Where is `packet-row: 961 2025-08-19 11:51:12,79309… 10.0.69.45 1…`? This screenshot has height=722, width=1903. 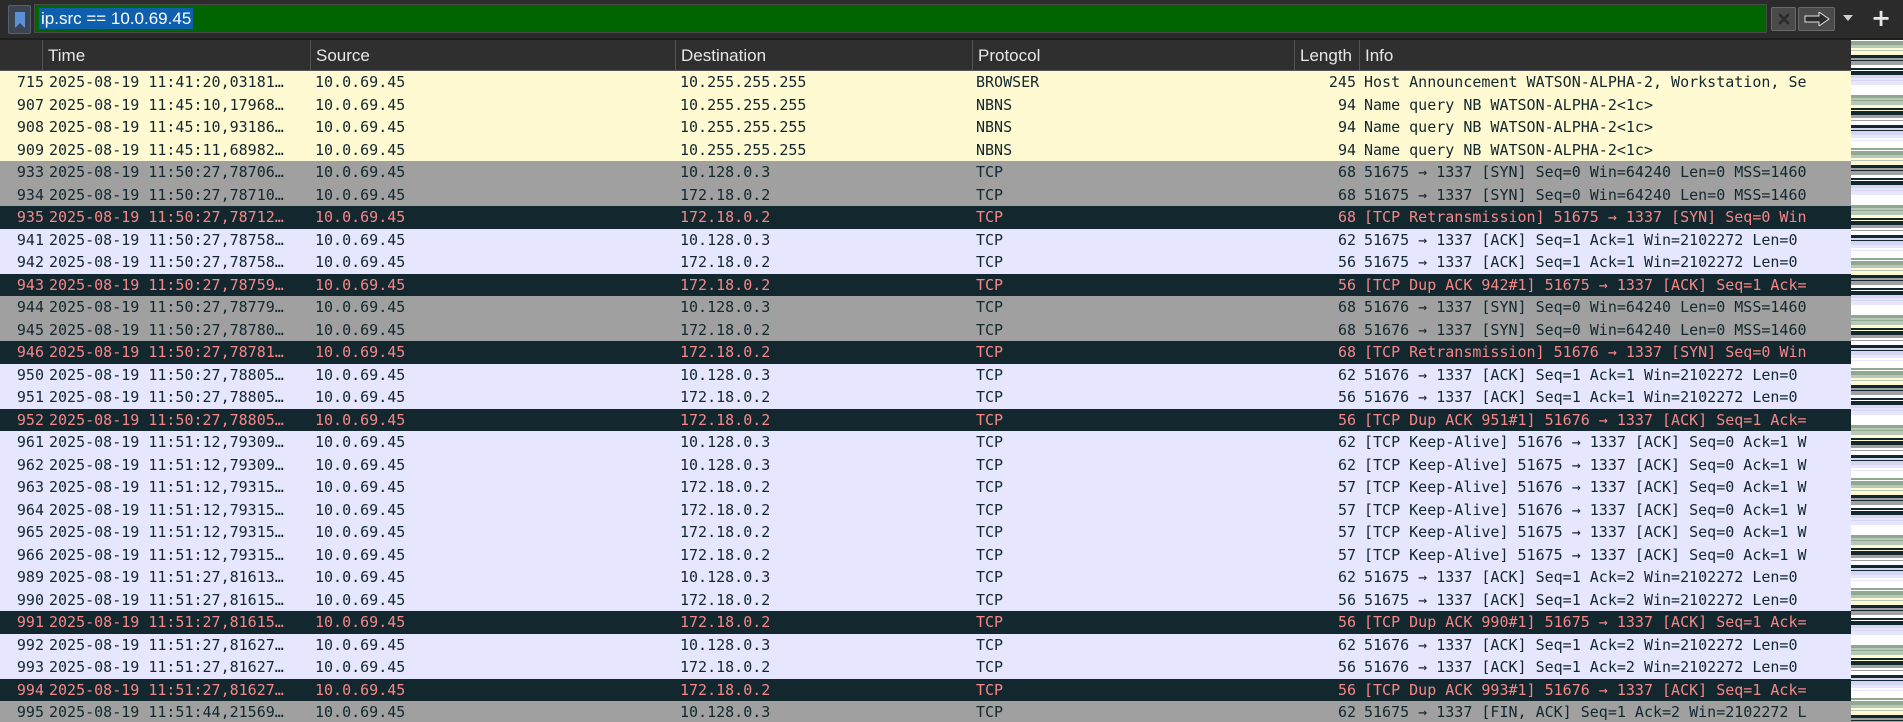
packet-row: 961 2025-08-19 11:51:12,79309… 10.0.69.45 1… is located at coordinates (925, 442).